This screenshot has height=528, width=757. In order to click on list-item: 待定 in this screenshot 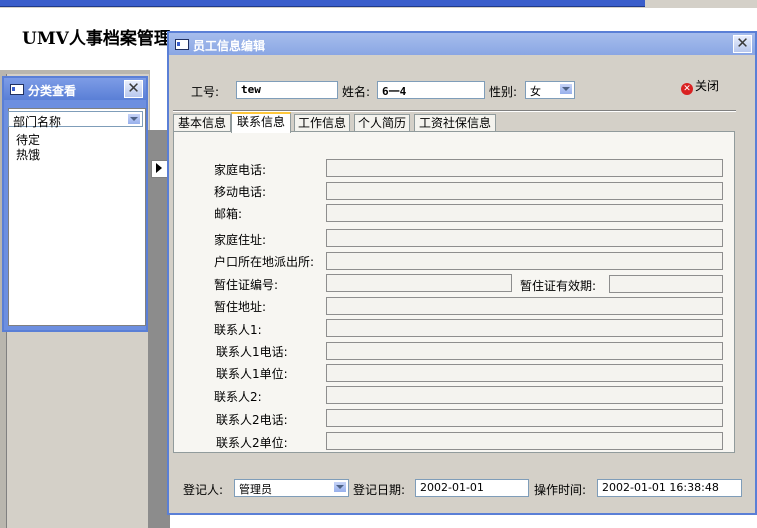, I will do `click(28, 140)`.